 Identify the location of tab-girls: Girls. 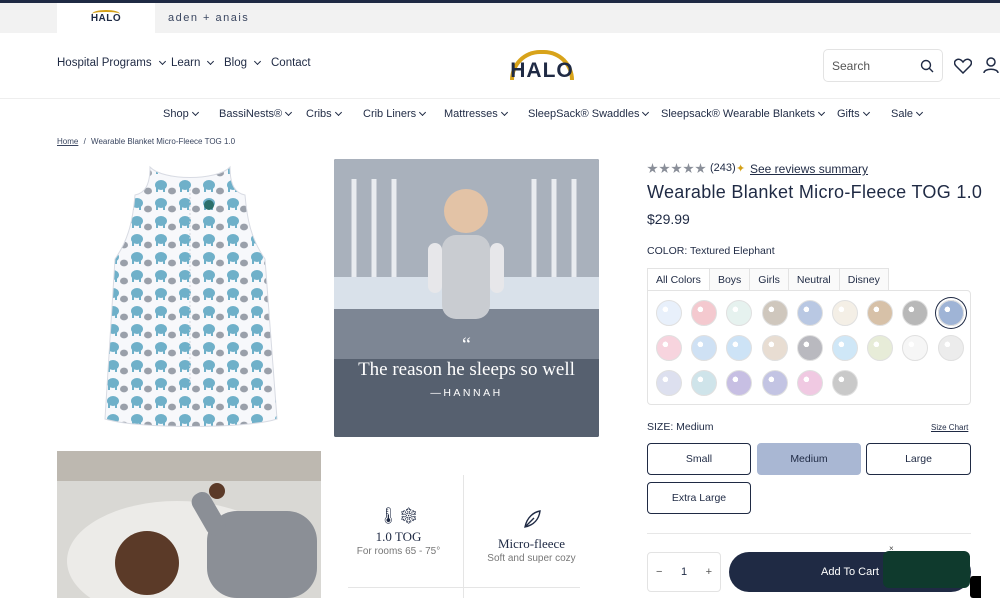
(769, 279).